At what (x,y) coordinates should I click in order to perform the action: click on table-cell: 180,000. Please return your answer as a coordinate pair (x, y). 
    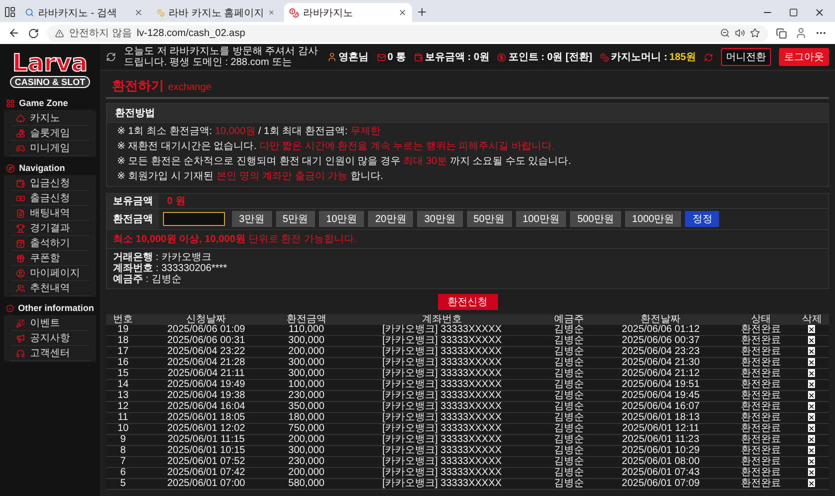
    Looking at the image, I should click on (306, 418).